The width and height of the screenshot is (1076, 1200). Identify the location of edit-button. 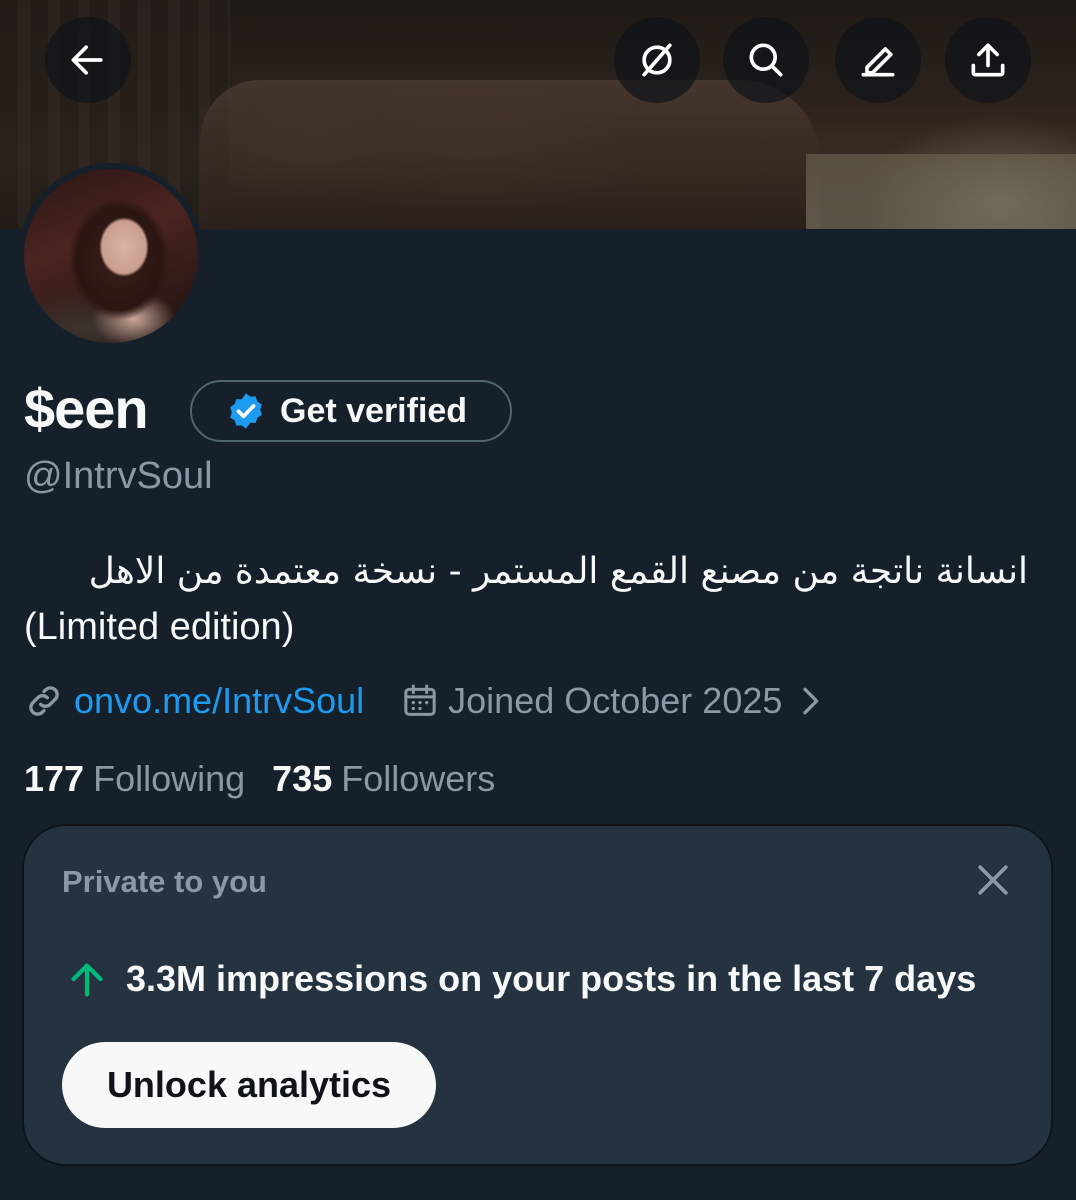
(878, 60).